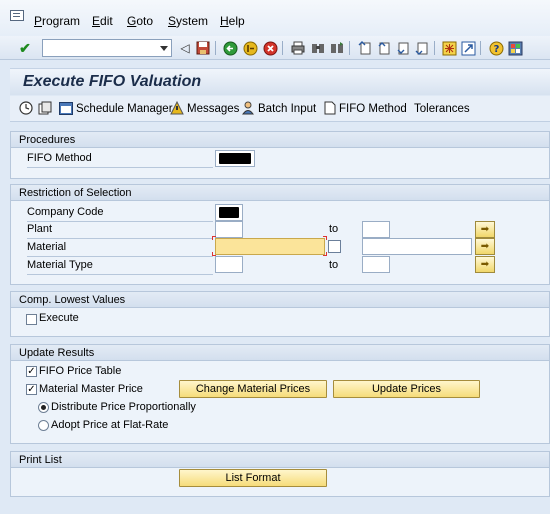 This screenshot has height=514, width=550. I want to click on print-list-header: Print List, so click(280, 460).